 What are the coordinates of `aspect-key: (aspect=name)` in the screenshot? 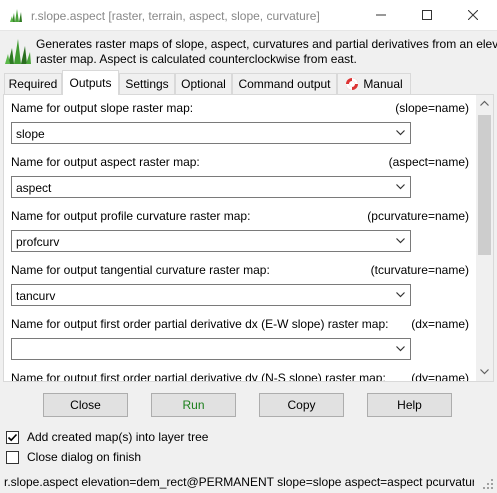 It's located at (428, 162).